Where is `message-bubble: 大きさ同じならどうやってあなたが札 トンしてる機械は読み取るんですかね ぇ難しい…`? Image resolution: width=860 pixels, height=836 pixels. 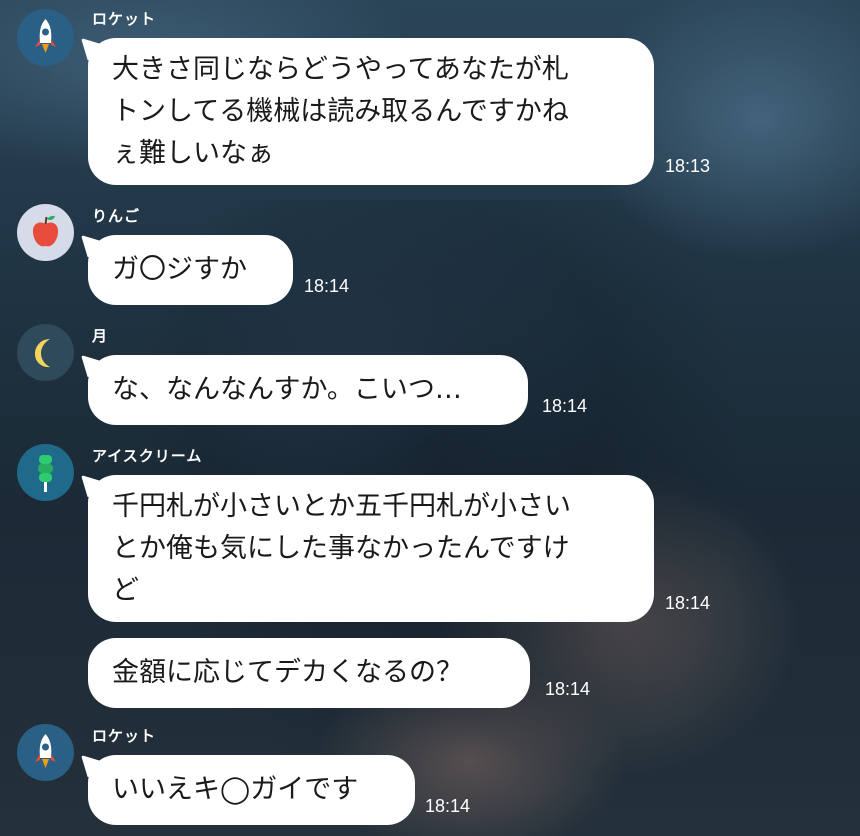 message-bubble: 大きさ同じならどうやってあなたが札 トンしてる機械は読み取るんですかね ぇ難しい… is located at coordinates (371, 111).